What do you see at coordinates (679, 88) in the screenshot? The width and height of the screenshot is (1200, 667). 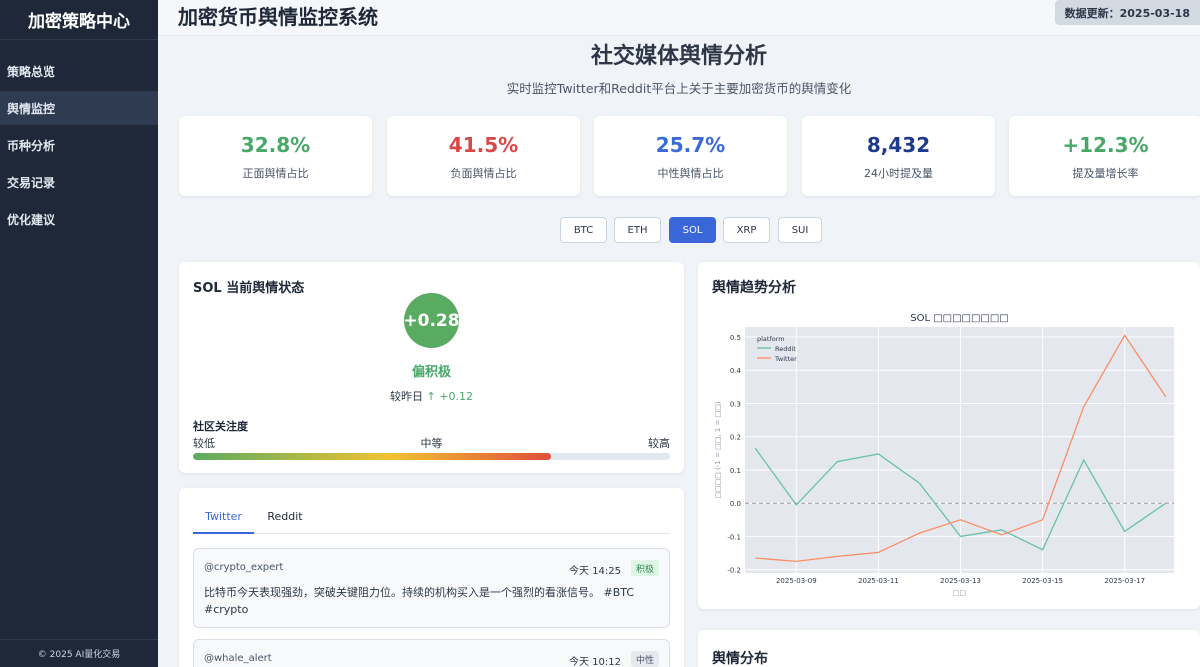 I see `page-subtitle: 实时监控Twitter和Reddit平台上关于主要加密货币的舆情变化` at bounding box center [679, 88].